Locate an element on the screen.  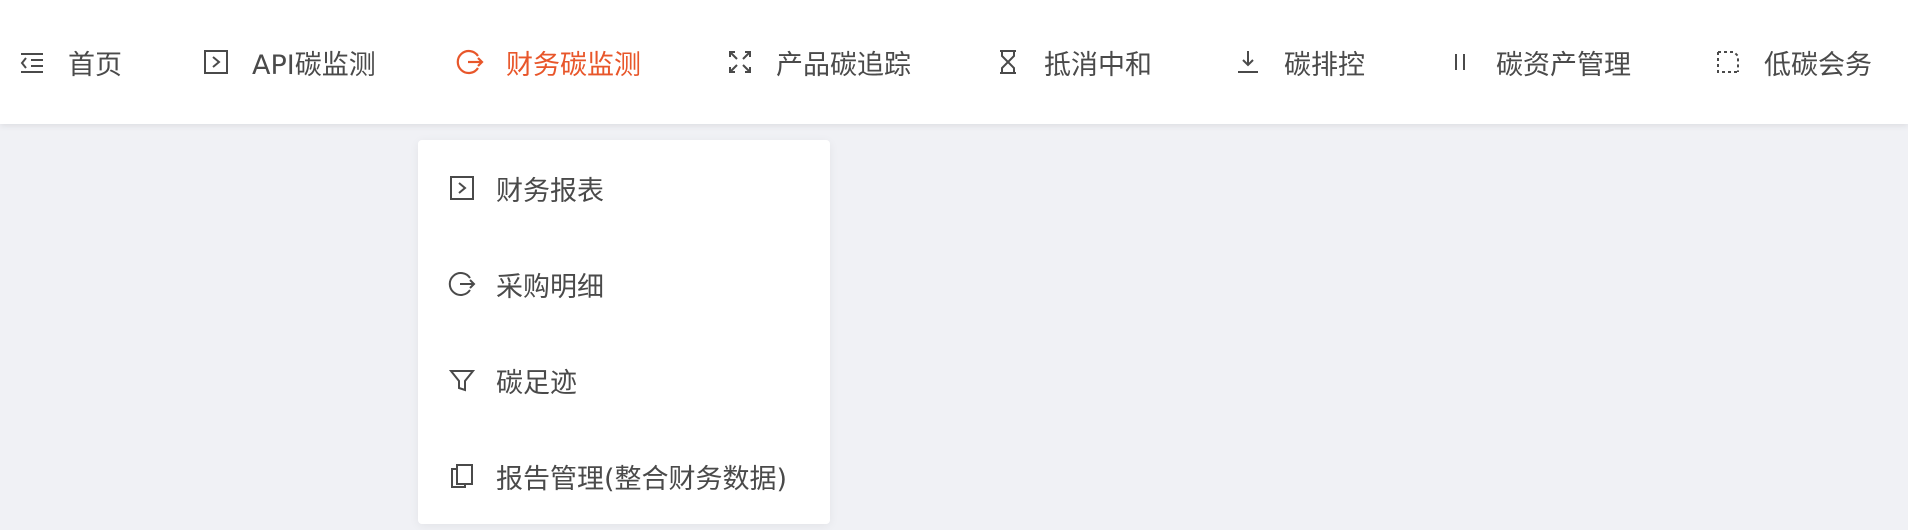
nav-item-label: 财务碳监测 is located at coordinates (573, 65).